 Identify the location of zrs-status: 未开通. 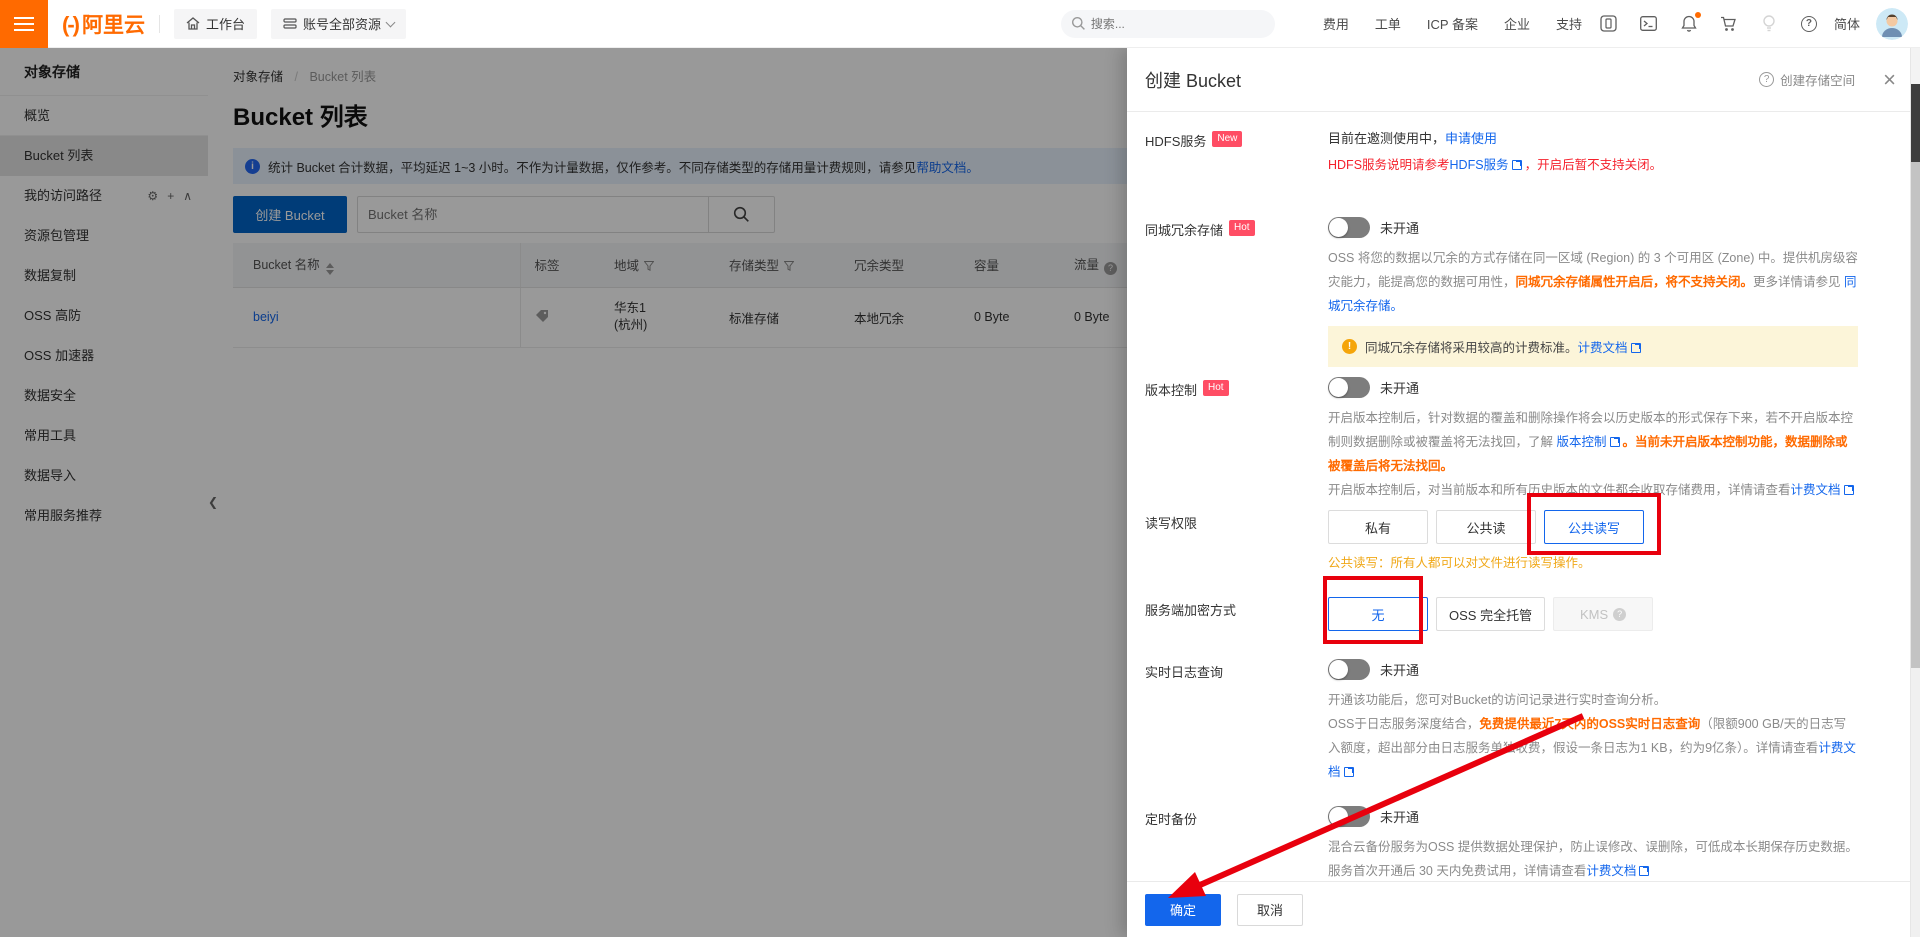
(1400, 228).